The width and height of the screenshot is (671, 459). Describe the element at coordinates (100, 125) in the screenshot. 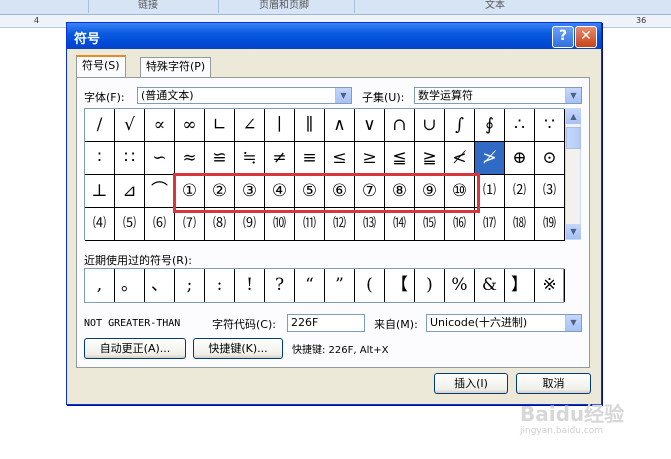

I see `symbol-cell: /` at that location.